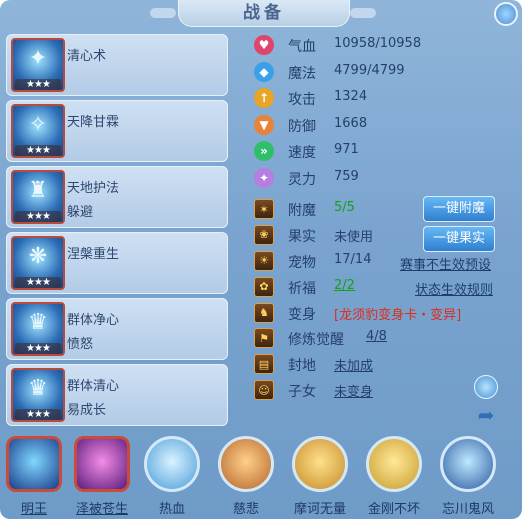  I want to click on pet-name: 摩诃无量, so click(319, 509).